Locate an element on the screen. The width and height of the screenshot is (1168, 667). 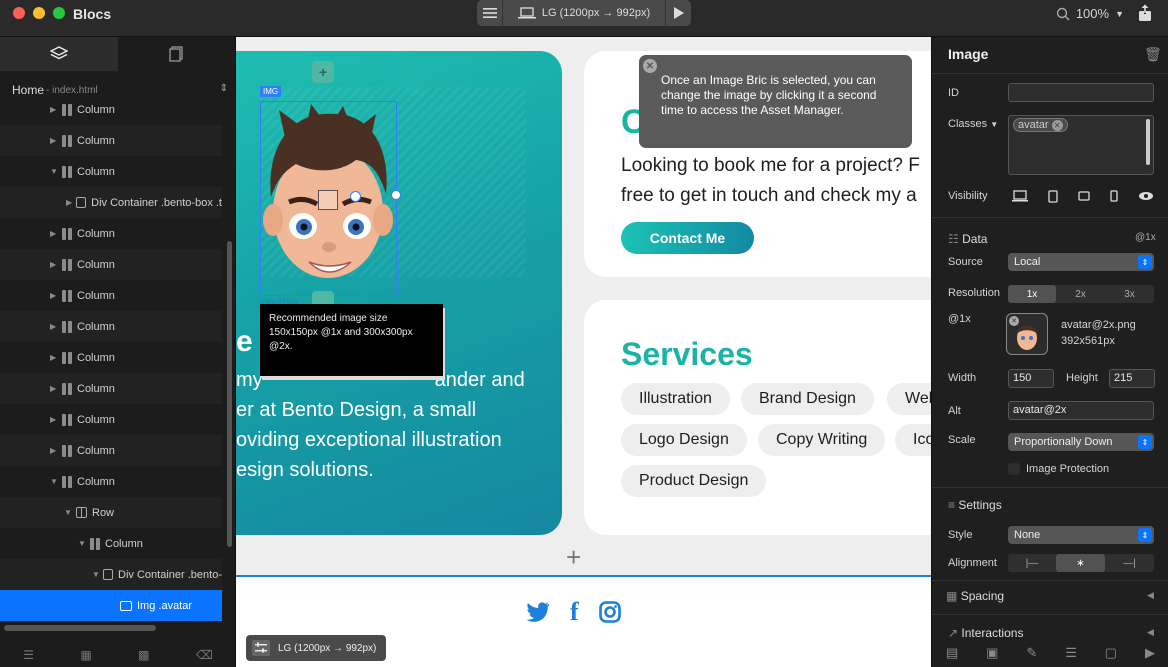
tree-item: ▼ Row is located at coordinates (111, 512).